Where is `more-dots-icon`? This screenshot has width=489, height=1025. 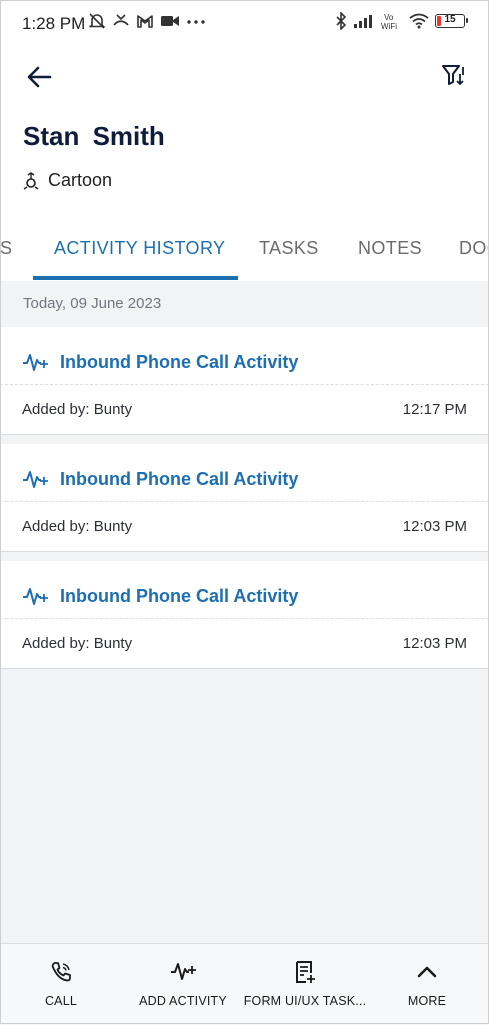
more-dots-icon is located at coordinates (196, 22).